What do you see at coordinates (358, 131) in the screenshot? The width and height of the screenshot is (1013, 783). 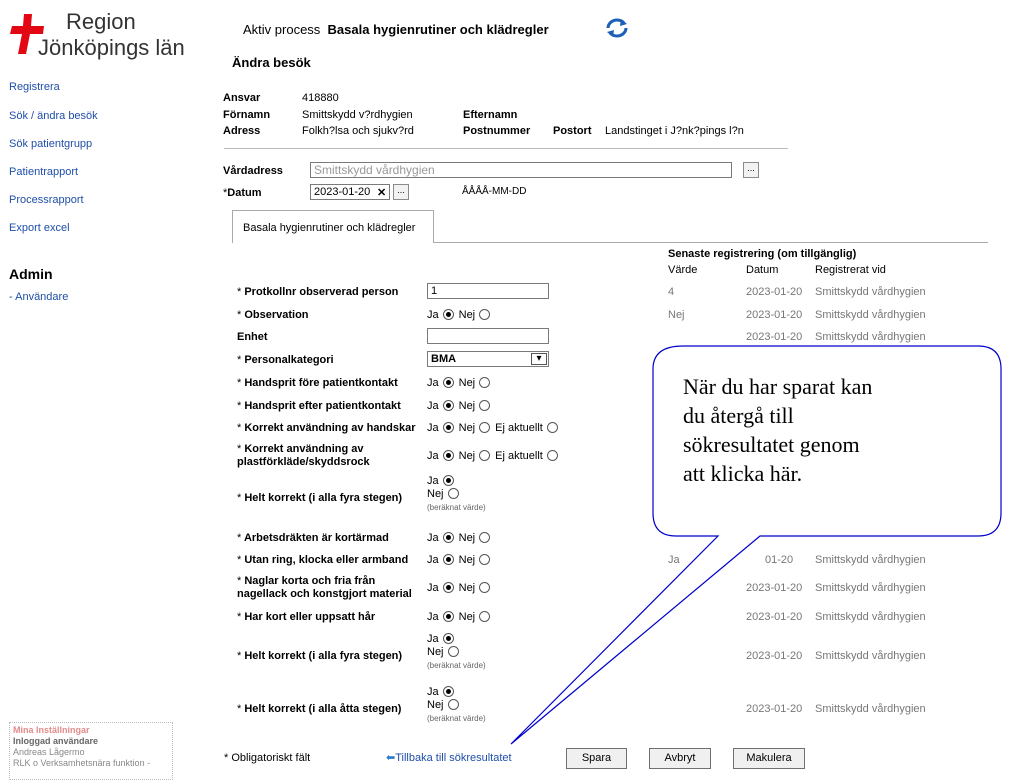 I see `adress-value: Folkh?lsa och sjukv?rd` at bounding box center [358, 131].